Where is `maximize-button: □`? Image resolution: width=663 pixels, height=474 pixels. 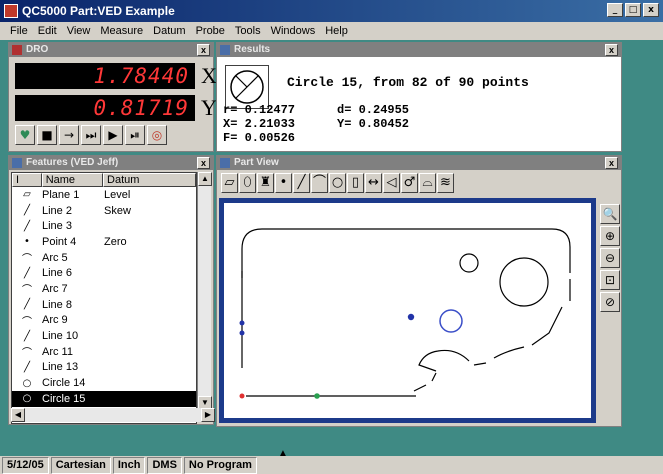
maximize-button: □ is located at coordinates (633, 10).